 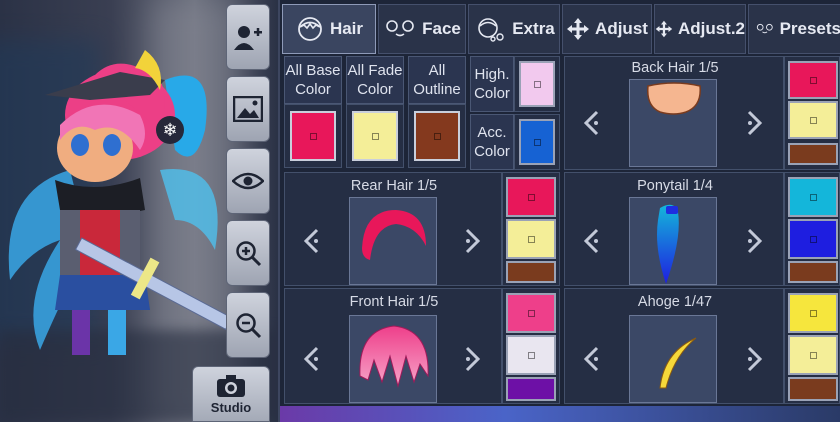 I want to click on all-base-color-label: All Base Color, so click(x=313, y=80).